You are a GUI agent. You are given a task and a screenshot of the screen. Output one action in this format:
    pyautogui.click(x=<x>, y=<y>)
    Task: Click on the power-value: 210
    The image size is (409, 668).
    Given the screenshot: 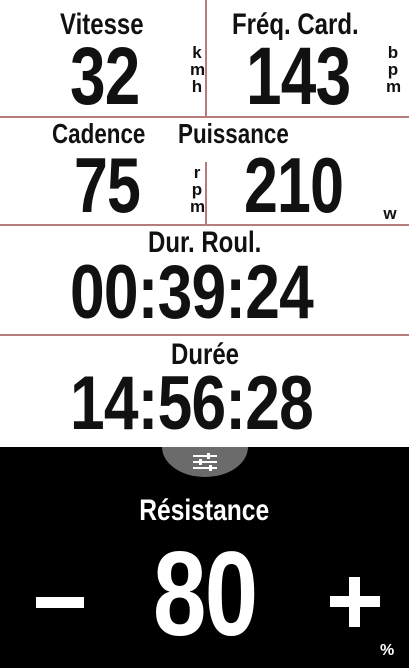 What is the action you would take?
    pyautogui.click(x=294, y=185)
    